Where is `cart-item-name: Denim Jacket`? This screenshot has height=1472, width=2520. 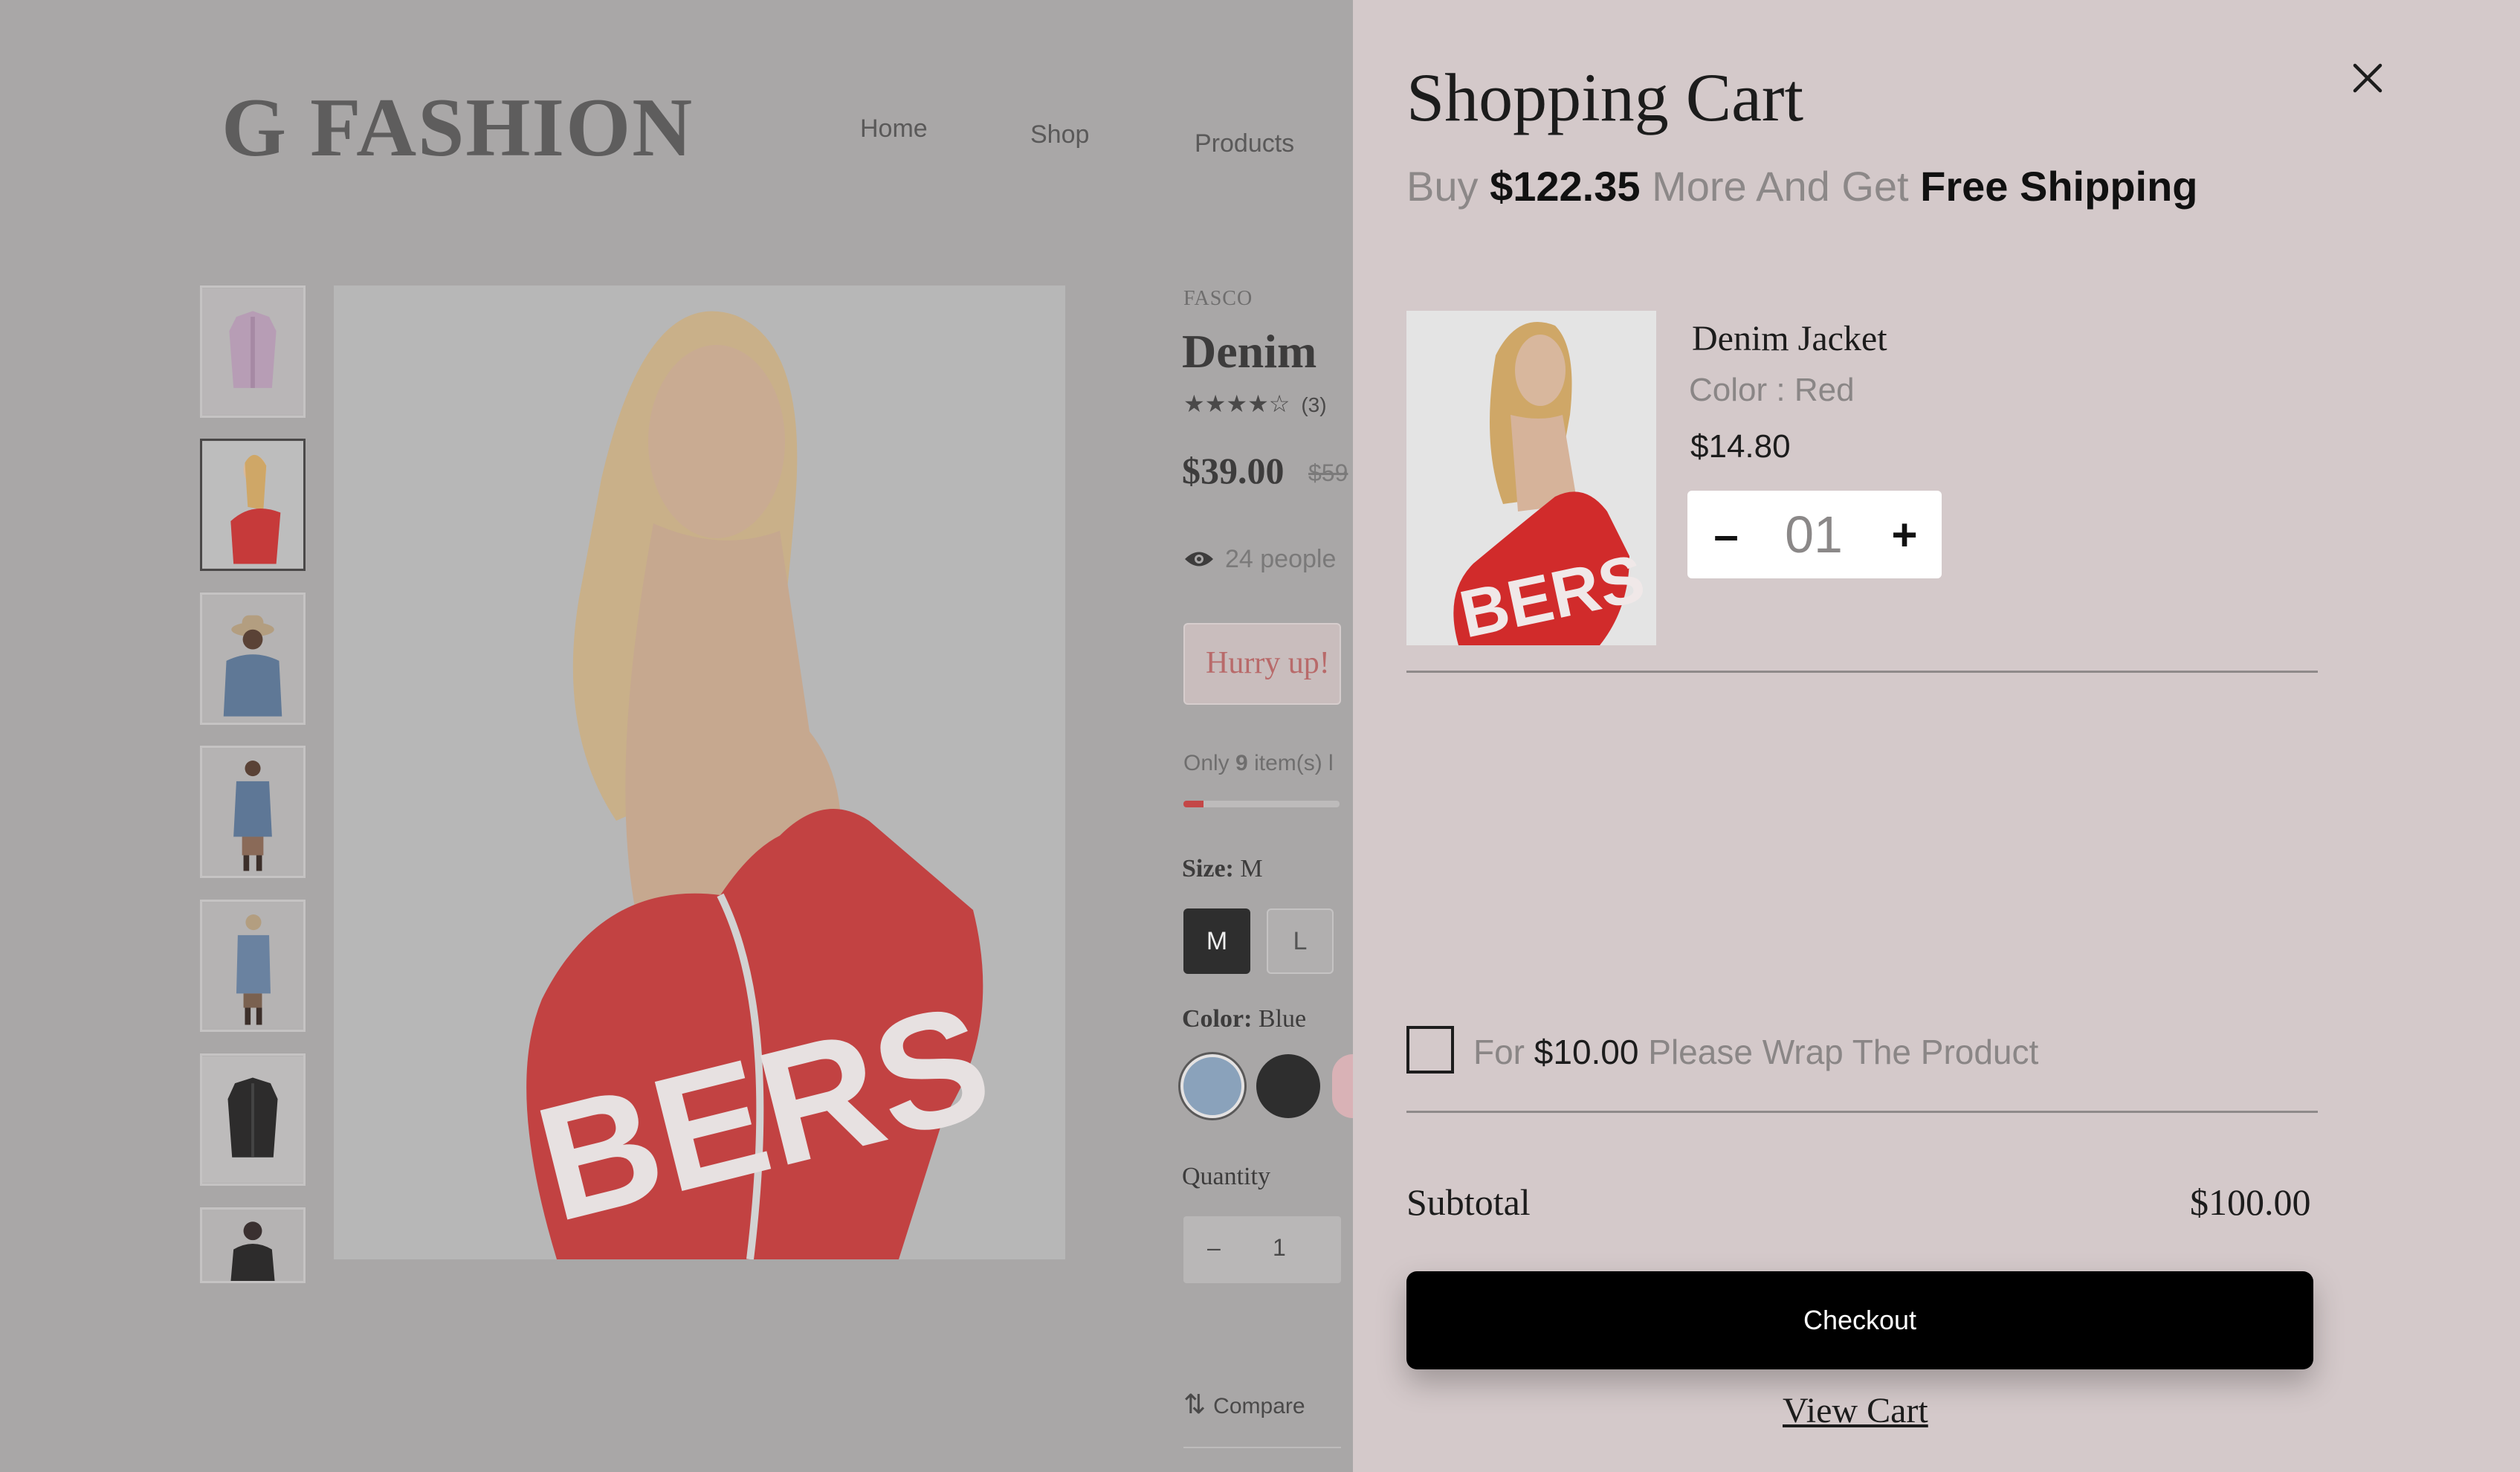
cart-item-name: Denim Jacket is located at coordinates (1790, 338).